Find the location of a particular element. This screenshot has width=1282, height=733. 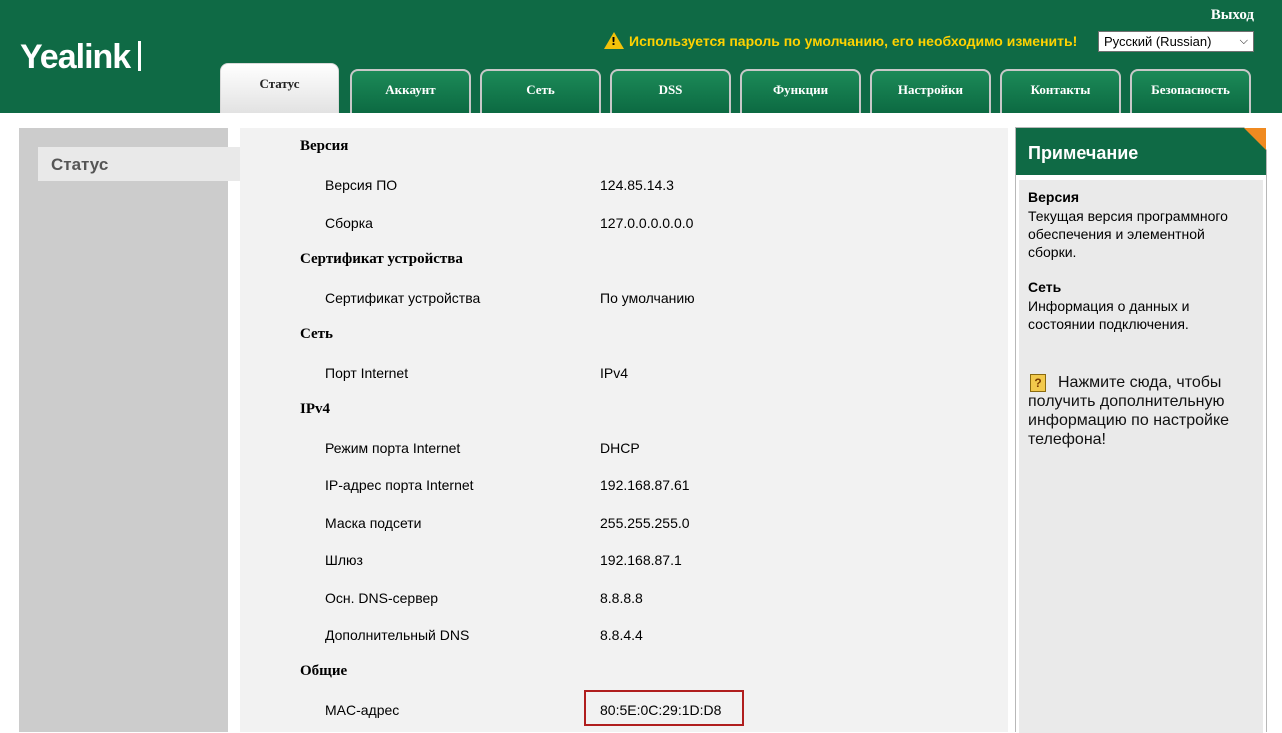

secondary-dns-value: 8.8.4.4 is located at coordinates (621, 635).